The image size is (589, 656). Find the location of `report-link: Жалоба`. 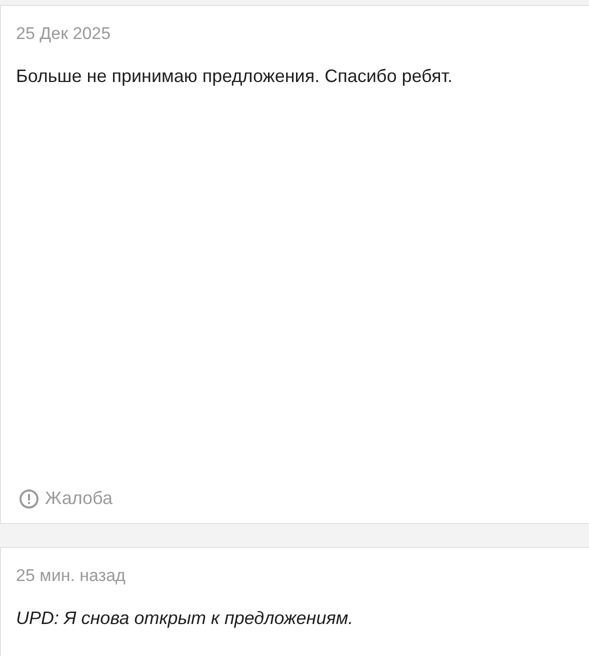

report-link: Жалоба is located at coordinates (65, 498).